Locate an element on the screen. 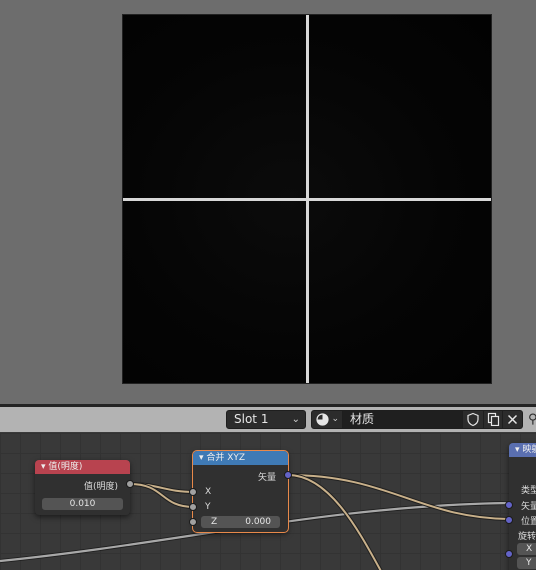 This screenshot has height=570, width=536. slot-label: Slot 1 is located at coordinates (251, 419).